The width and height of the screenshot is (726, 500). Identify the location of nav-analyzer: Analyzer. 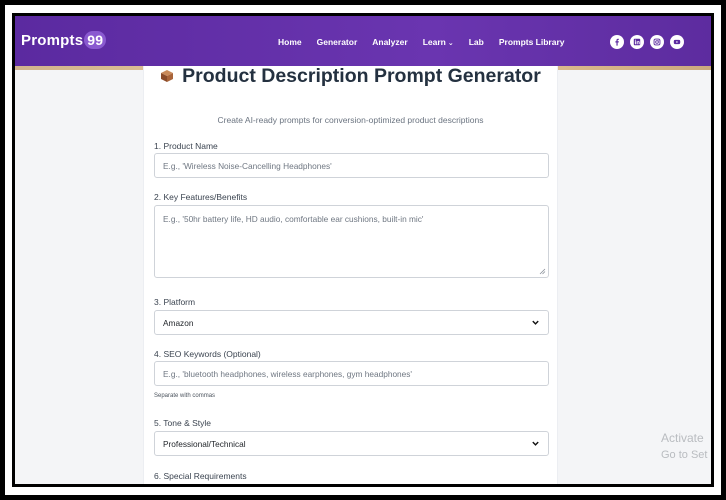
(389, 42).